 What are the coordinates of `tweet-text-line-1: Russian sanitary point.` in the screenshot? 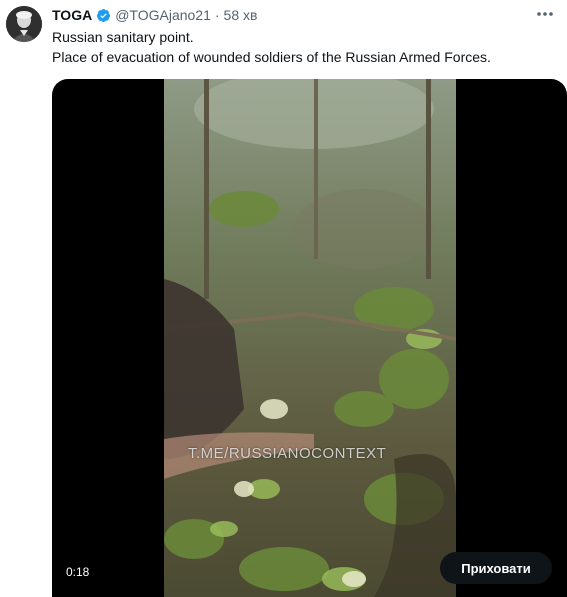 It's located at (123, 37).